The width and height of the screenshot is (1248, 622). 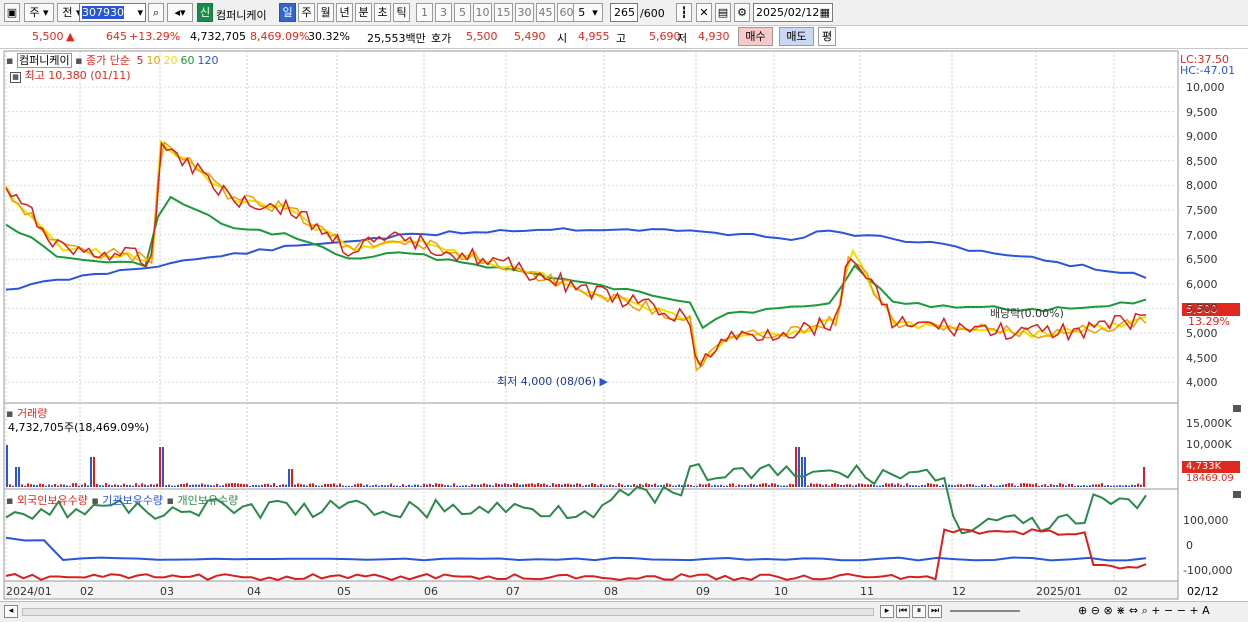 What do you see at coordinates (1202, 186) in the screenshot?
I see `price-y-label: 8,000` at bounding box center [1202, 186].